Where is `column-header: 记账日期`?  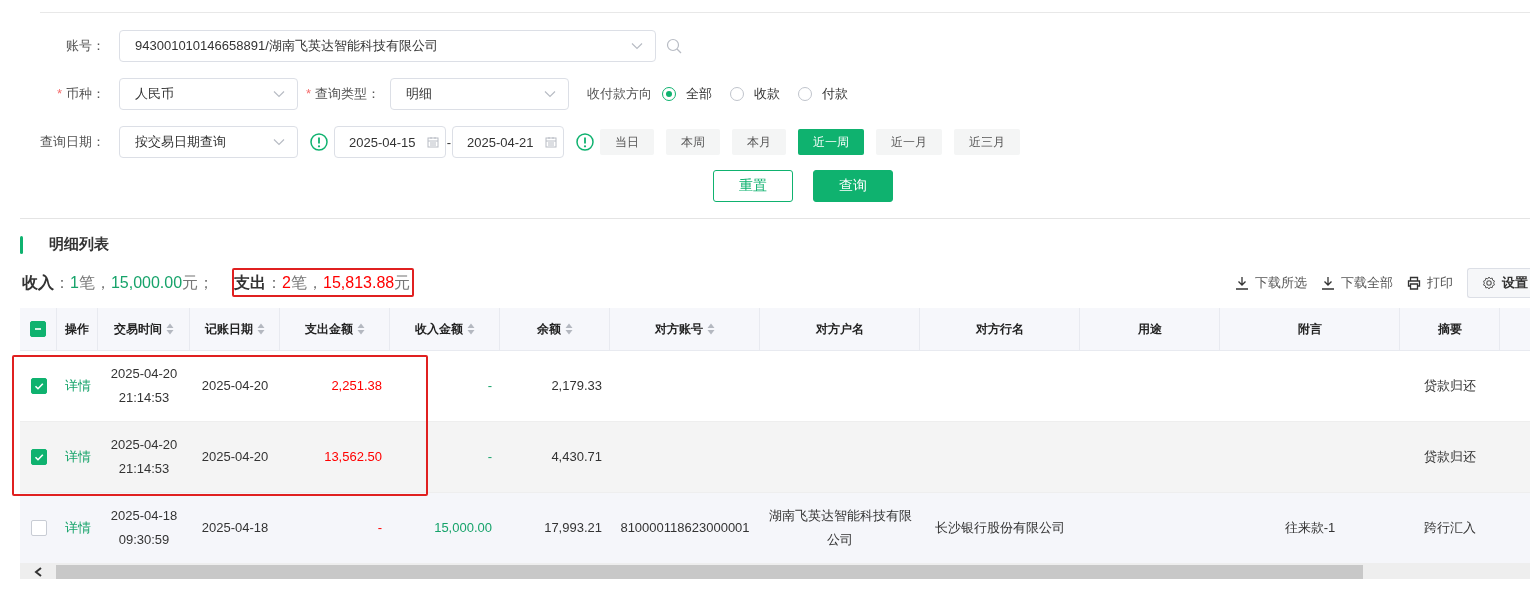 column-header: 记账日期 is located at coordinates (235, 329).